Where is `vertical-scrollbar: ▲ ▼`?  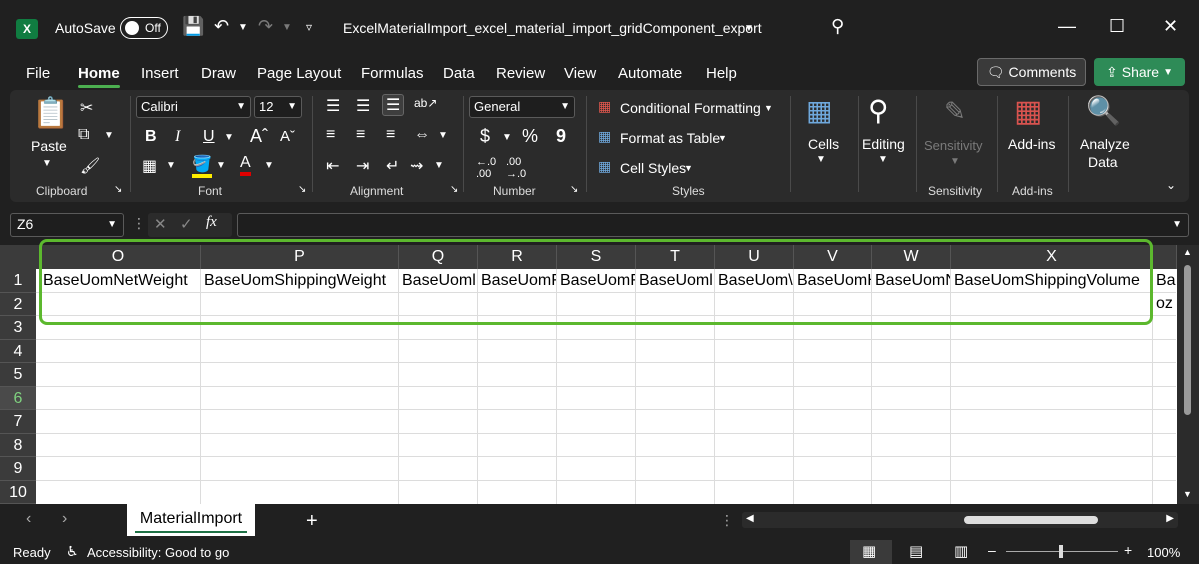
vertical-scrollbar: ▲ ▼ is located at coordinates (1188, 374).